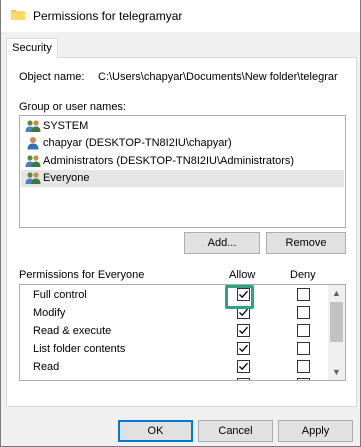 The height and width of the screenshot is (447, 361). What do you see at coordinates (182, 125) in the screenshot?
I see `user-list-item: SYSTEM` at bounding box center [182, 125].